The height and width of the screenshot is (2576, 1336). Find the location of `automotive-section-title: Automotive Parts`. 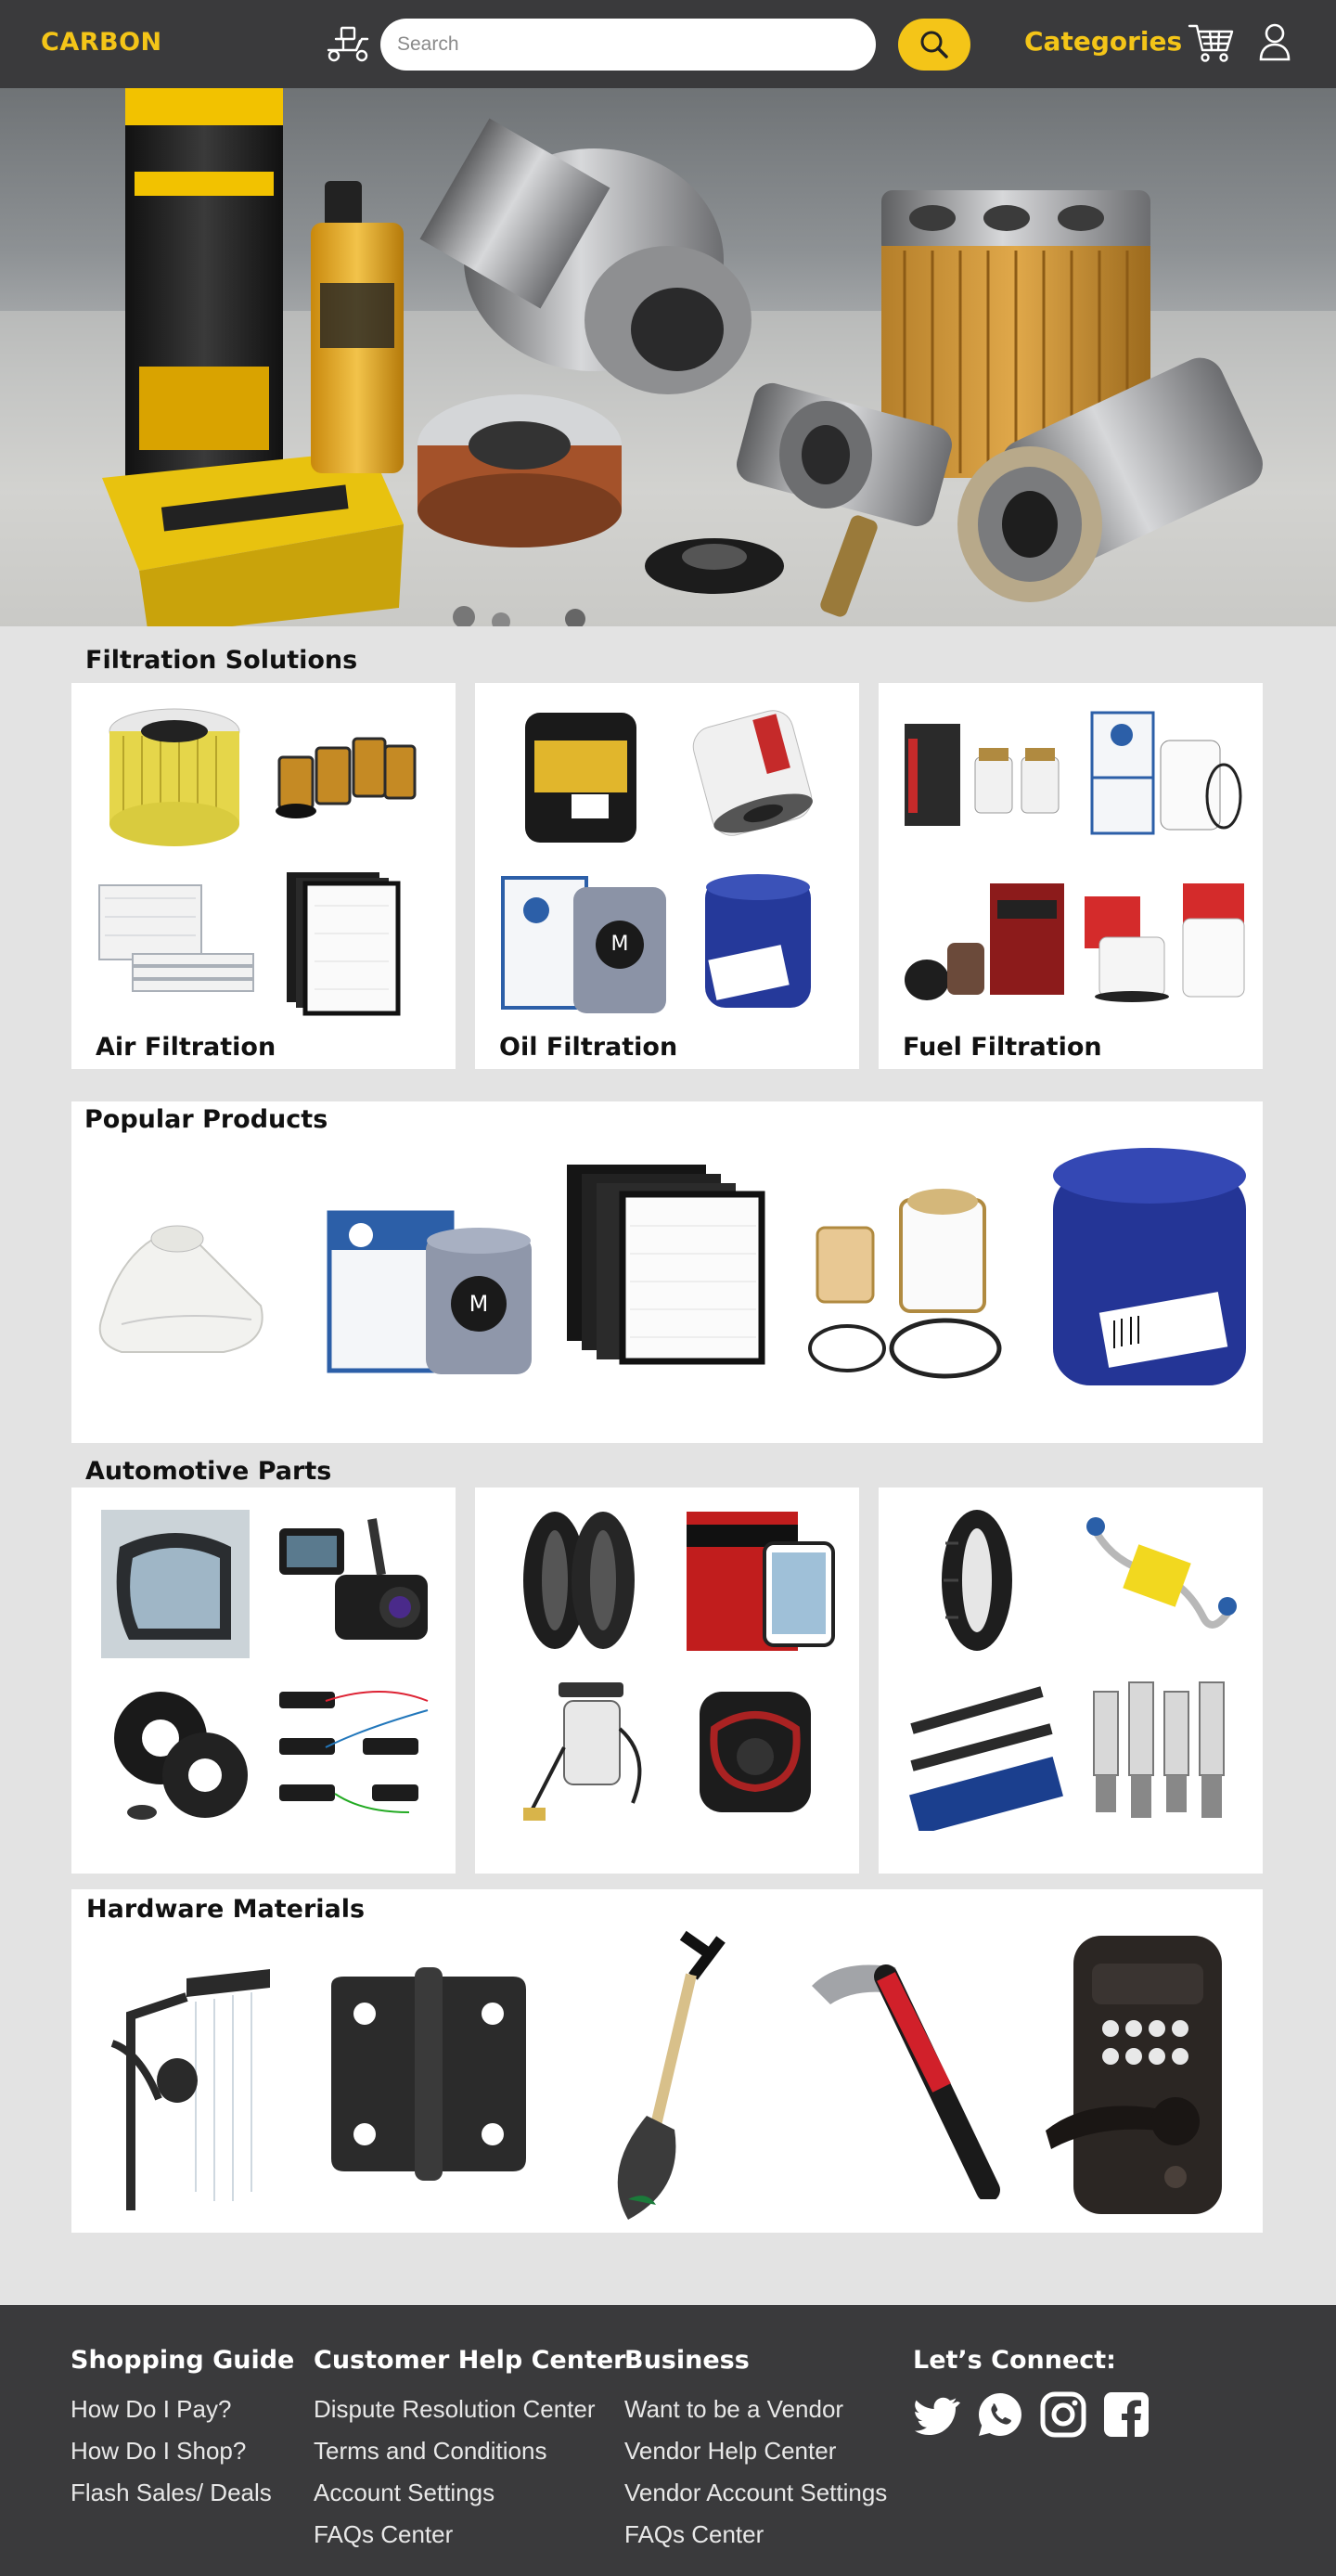

automotive-section-title: Automotive Parts is located at coordinates (208, 1471).